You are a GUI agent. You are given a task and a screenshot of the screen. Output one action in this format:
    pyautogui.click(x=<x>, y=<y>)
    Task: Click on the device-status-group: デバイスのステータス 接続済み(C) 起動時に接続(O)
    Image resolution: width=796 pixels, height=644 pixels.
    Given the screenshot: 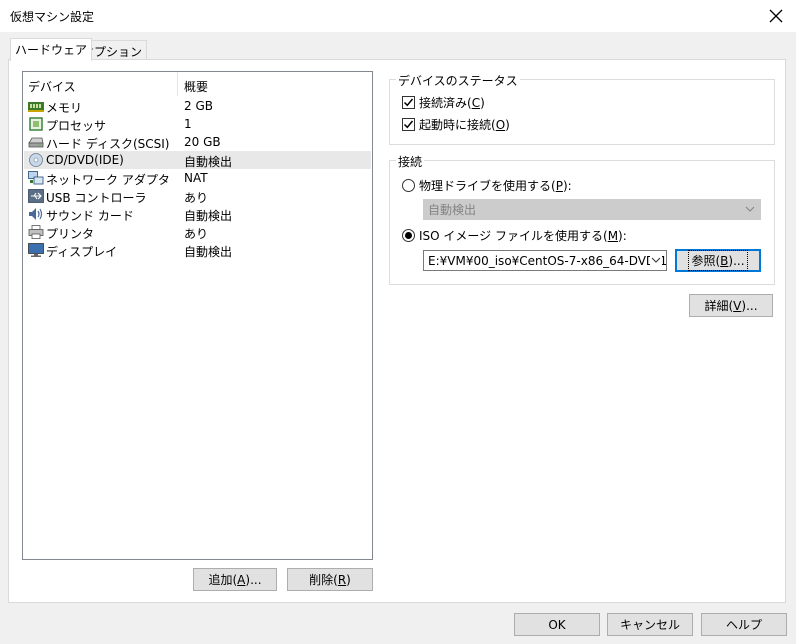 What is the action you would take?
    pyautogui.click(x=582, y=108)
    